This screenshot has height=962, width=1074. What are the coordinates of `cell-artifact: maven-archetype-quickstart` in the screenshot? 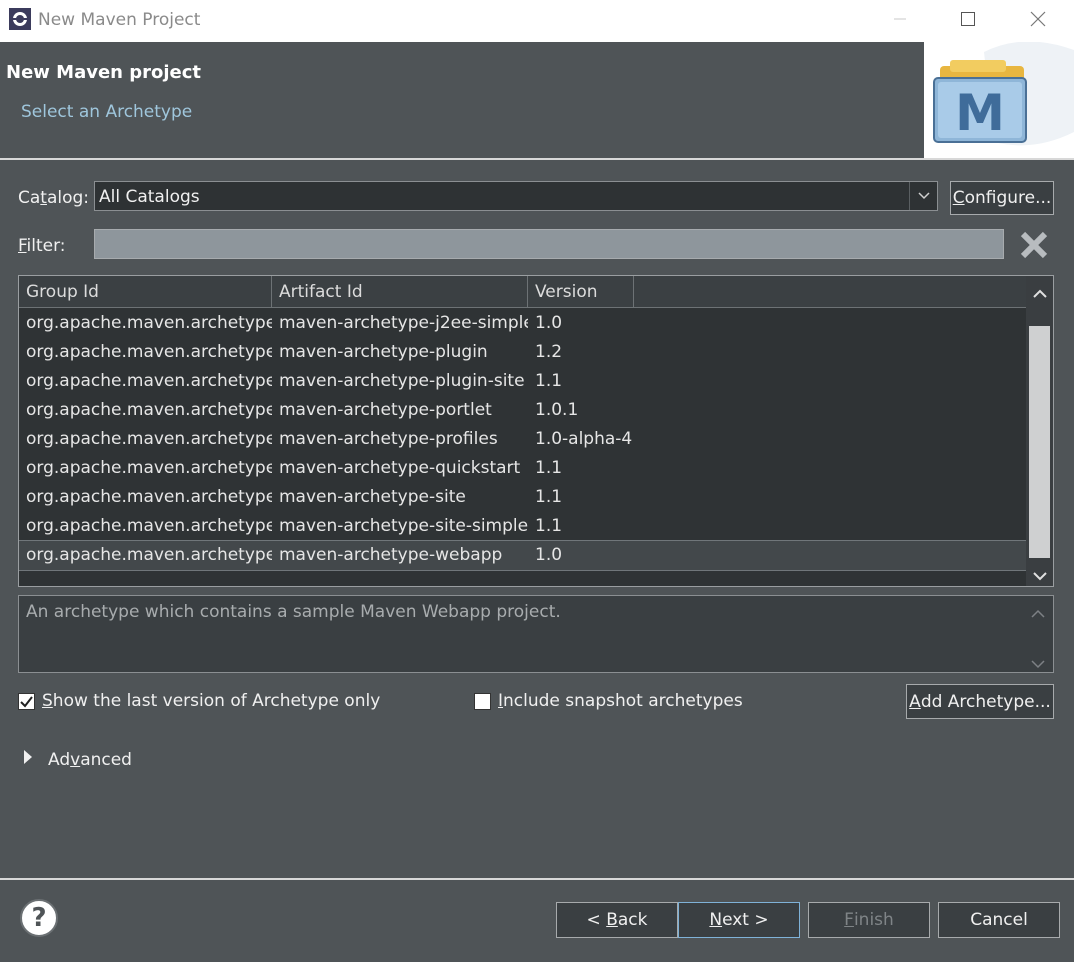 It's located at (400, 468).